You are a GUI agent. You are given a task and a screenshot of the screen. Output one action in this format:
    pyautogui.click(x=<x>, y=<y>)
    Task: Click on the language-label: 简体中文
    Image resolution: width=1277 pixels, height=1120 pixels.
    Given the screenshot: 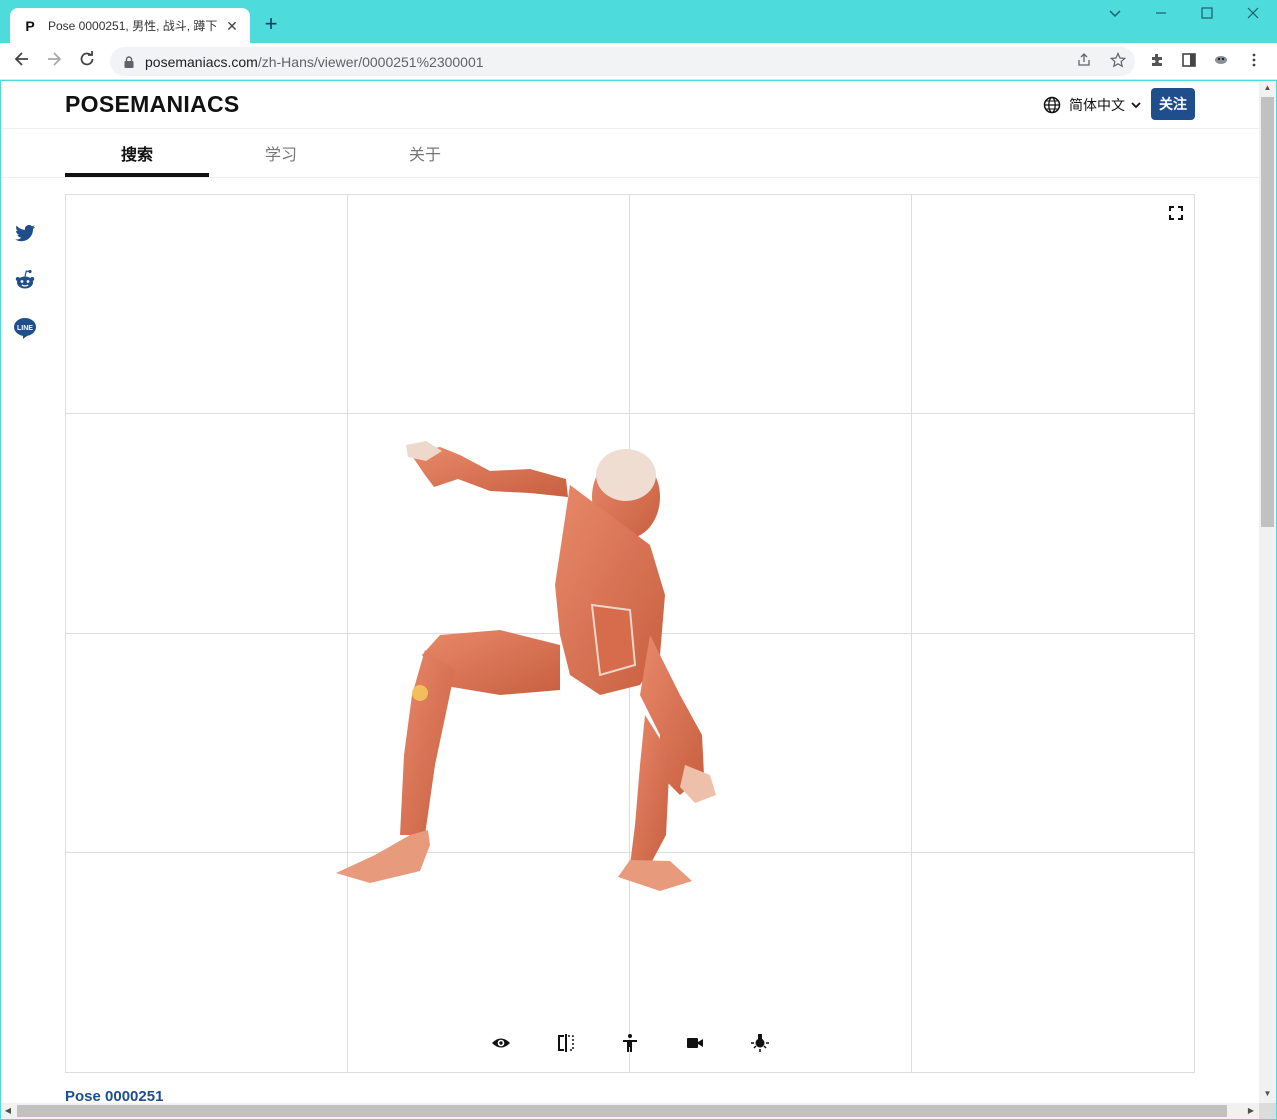 What is the action you would take?
    pyautogui.click(x=1097, y=105)
    